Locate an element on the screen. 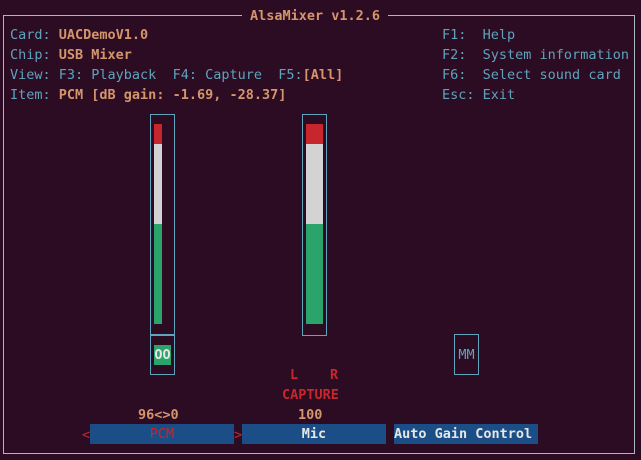  mic-level-green is located at coordinates (314, 274).